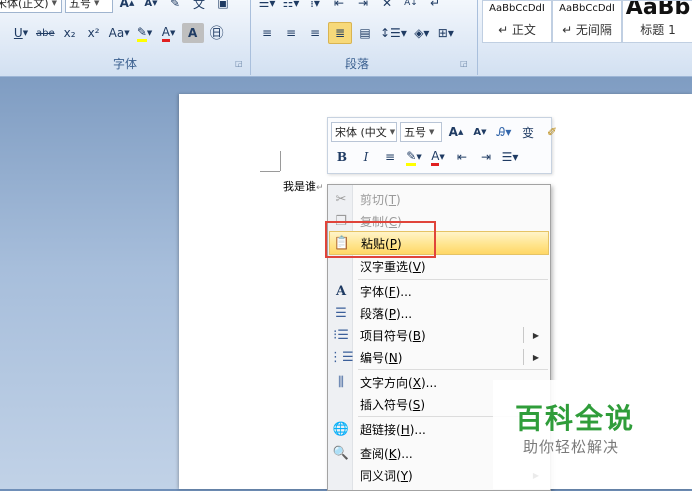 The height and width of the screenshot is (491, 692). Describe the element at coordinates (199, 6) in the screenshot. I see `phonetic-guide-icon: 文` at that location.